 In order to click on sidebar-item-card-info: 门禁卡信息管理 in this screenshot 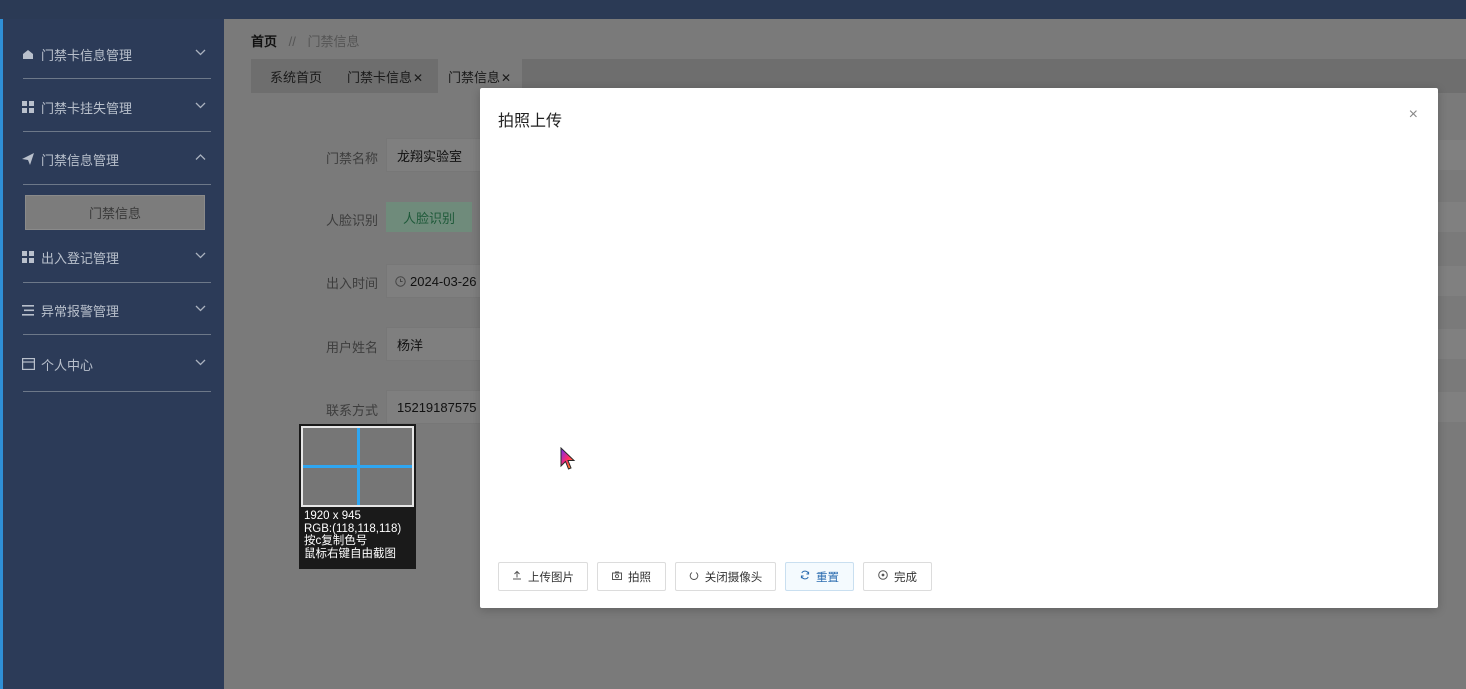, I will do `click(116, 54)`.